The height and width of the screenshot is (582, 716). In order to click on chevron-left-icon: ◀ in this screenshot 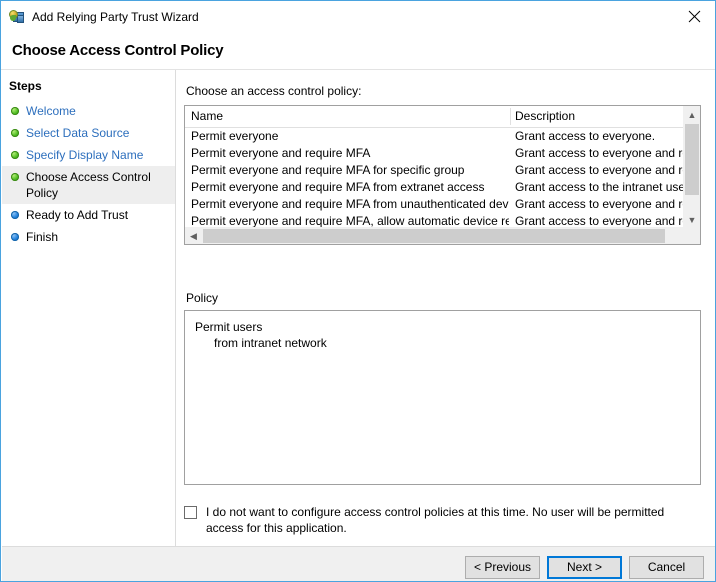, I will do `click(193, 236)`.